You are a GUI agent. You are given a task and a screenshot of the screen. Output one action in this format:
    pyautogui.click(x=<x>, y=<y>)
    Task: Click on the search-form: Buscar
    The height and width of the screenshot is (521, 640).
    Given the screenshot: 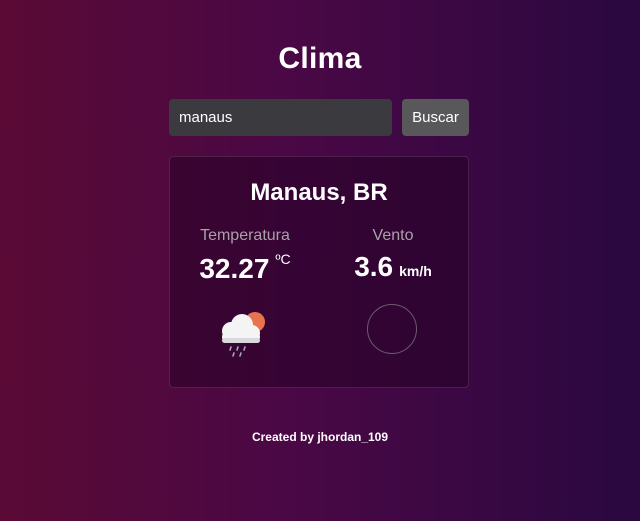 What is the action you would take?
    pyautogui.click(x=319, y=117)
    